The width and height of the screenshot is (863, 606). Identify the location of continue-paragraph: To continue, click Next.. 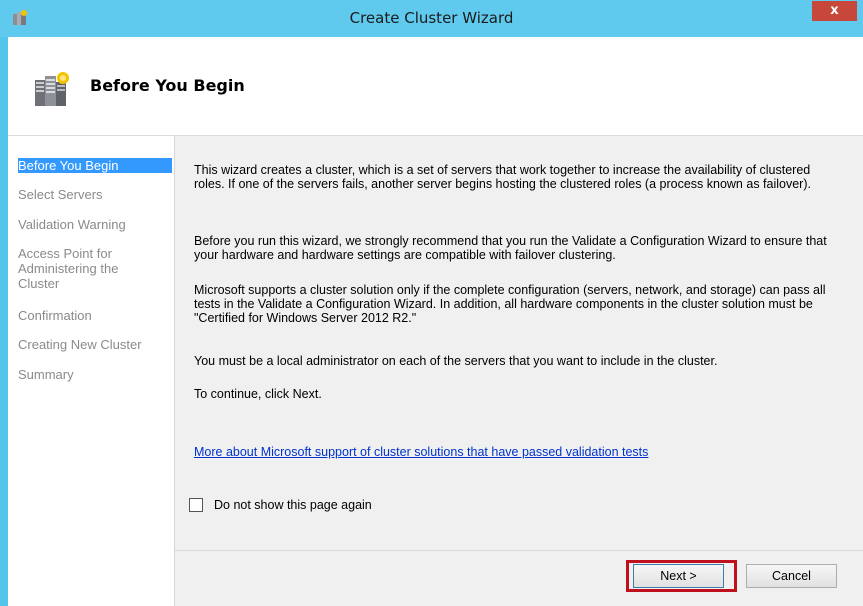
(258, 394).